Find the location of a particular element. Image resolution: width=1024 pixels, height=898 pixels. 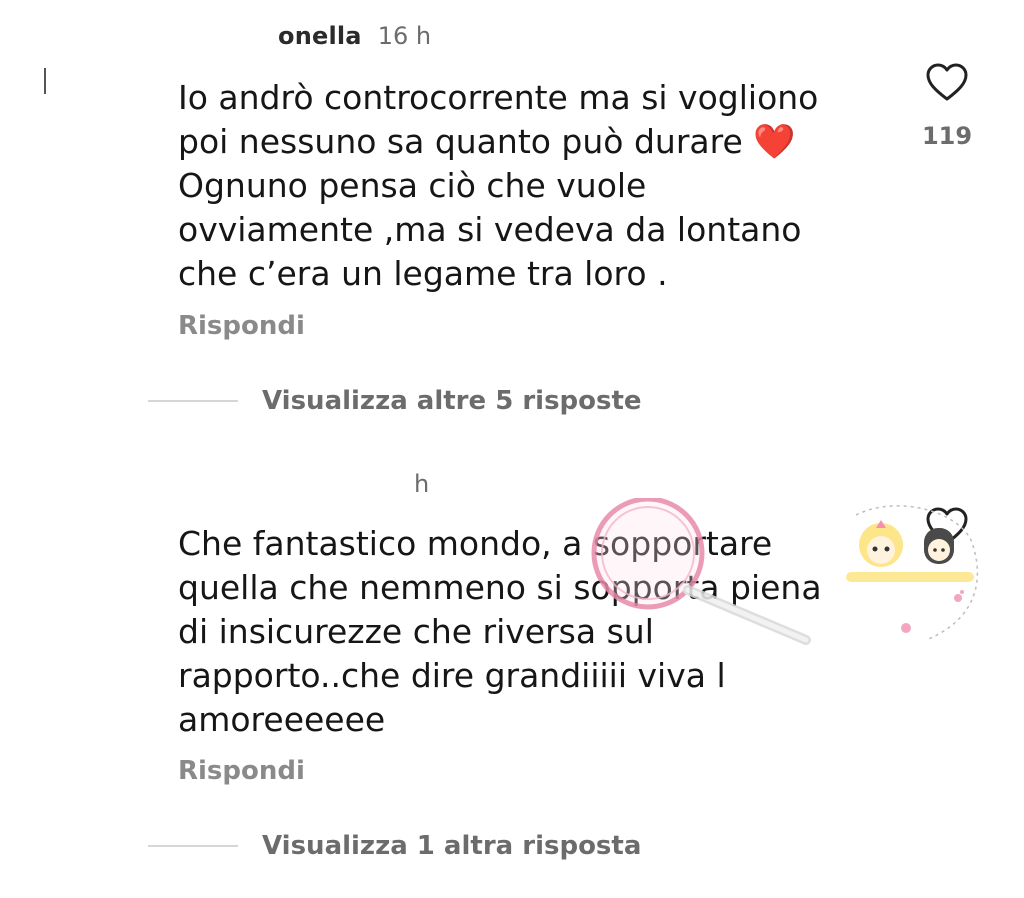

comment-2-reply-button: Rispondi is located at coordinates (241, 771).